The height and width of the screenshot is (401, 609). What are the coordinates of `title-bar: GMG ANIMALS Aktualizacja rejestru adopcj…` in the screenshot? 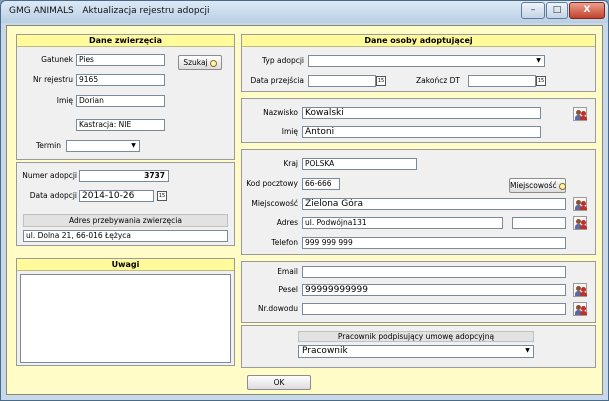 It's located at (304, 12).